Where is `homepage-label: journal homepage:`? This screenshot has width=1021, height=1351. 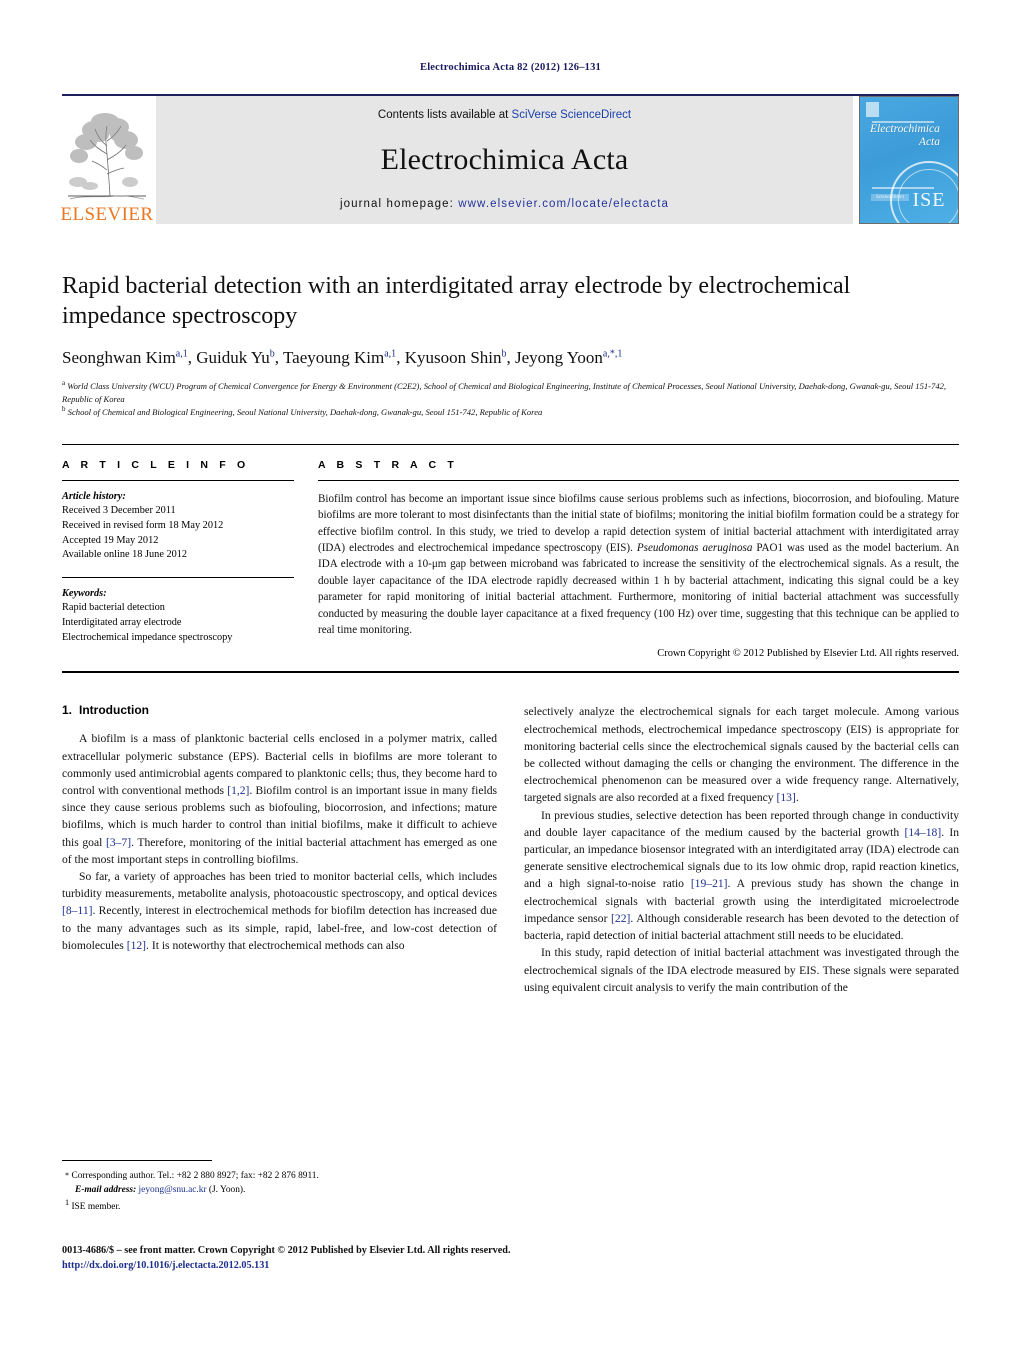 homepage-label: journal homepage: is located at coordinates (396, 204).